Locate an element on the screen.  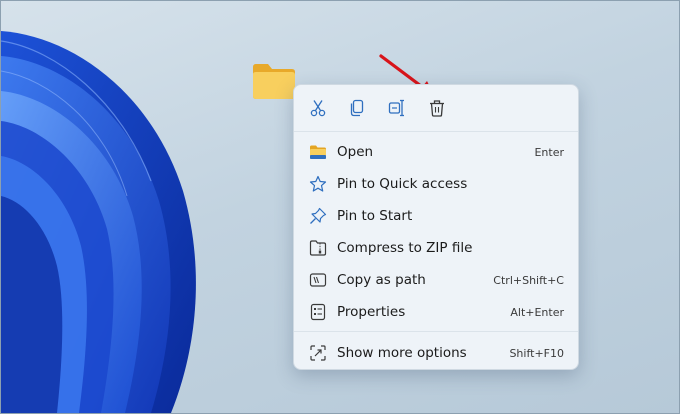
menu-item-compress-zip: Compress to ZIP file is located at coordinates (436, 248).